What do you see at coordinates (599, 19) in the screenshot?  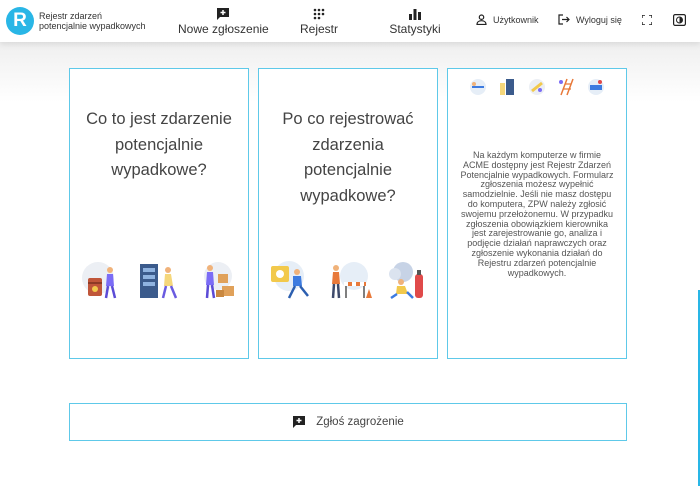 I see `logout-label: Wyloguj się` at bounding box center [599, 19].